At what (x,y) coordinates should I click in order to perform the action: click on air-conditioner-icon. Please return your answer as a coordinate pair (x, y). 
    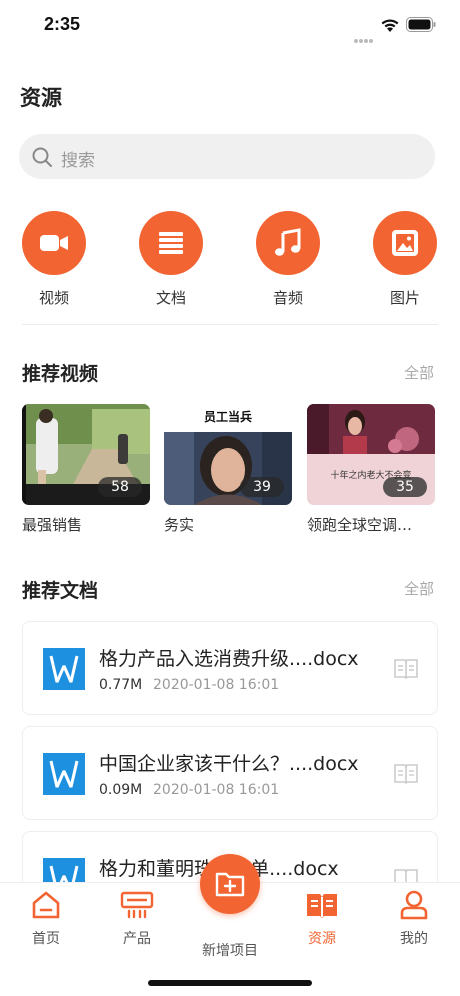
    Looking at the image, I should click on (137, 905).